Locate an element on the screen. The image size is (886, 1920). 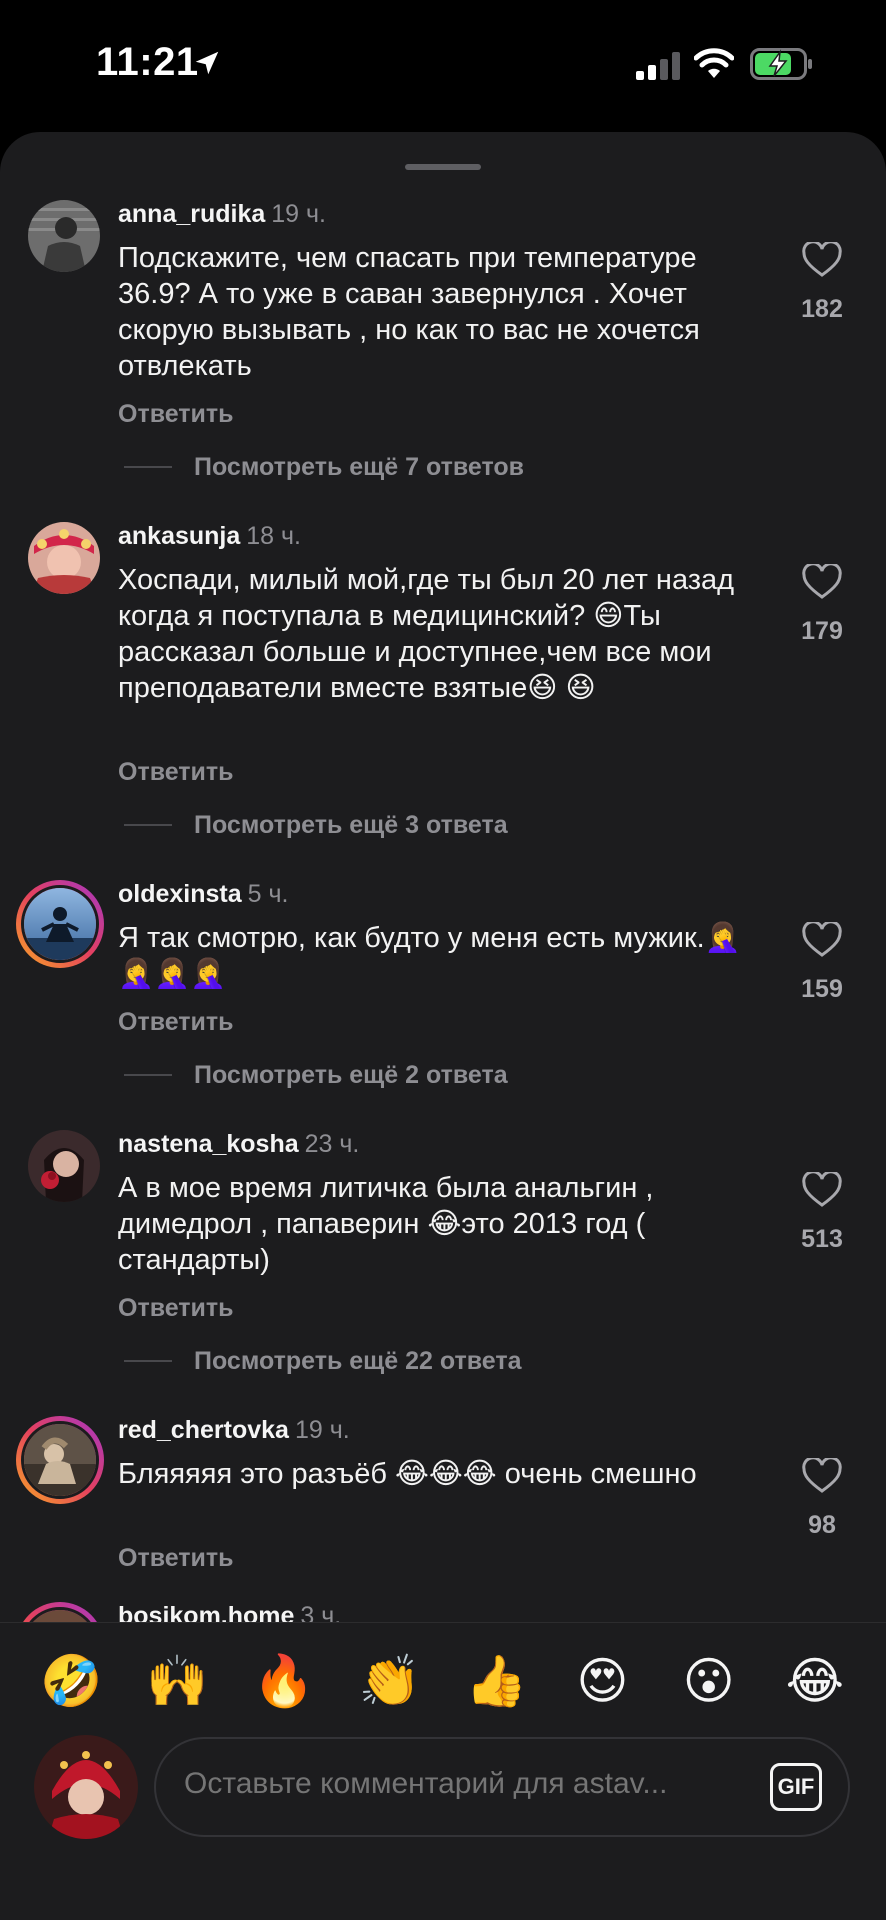
like-count: 159 is located at coordinates (822, 989).